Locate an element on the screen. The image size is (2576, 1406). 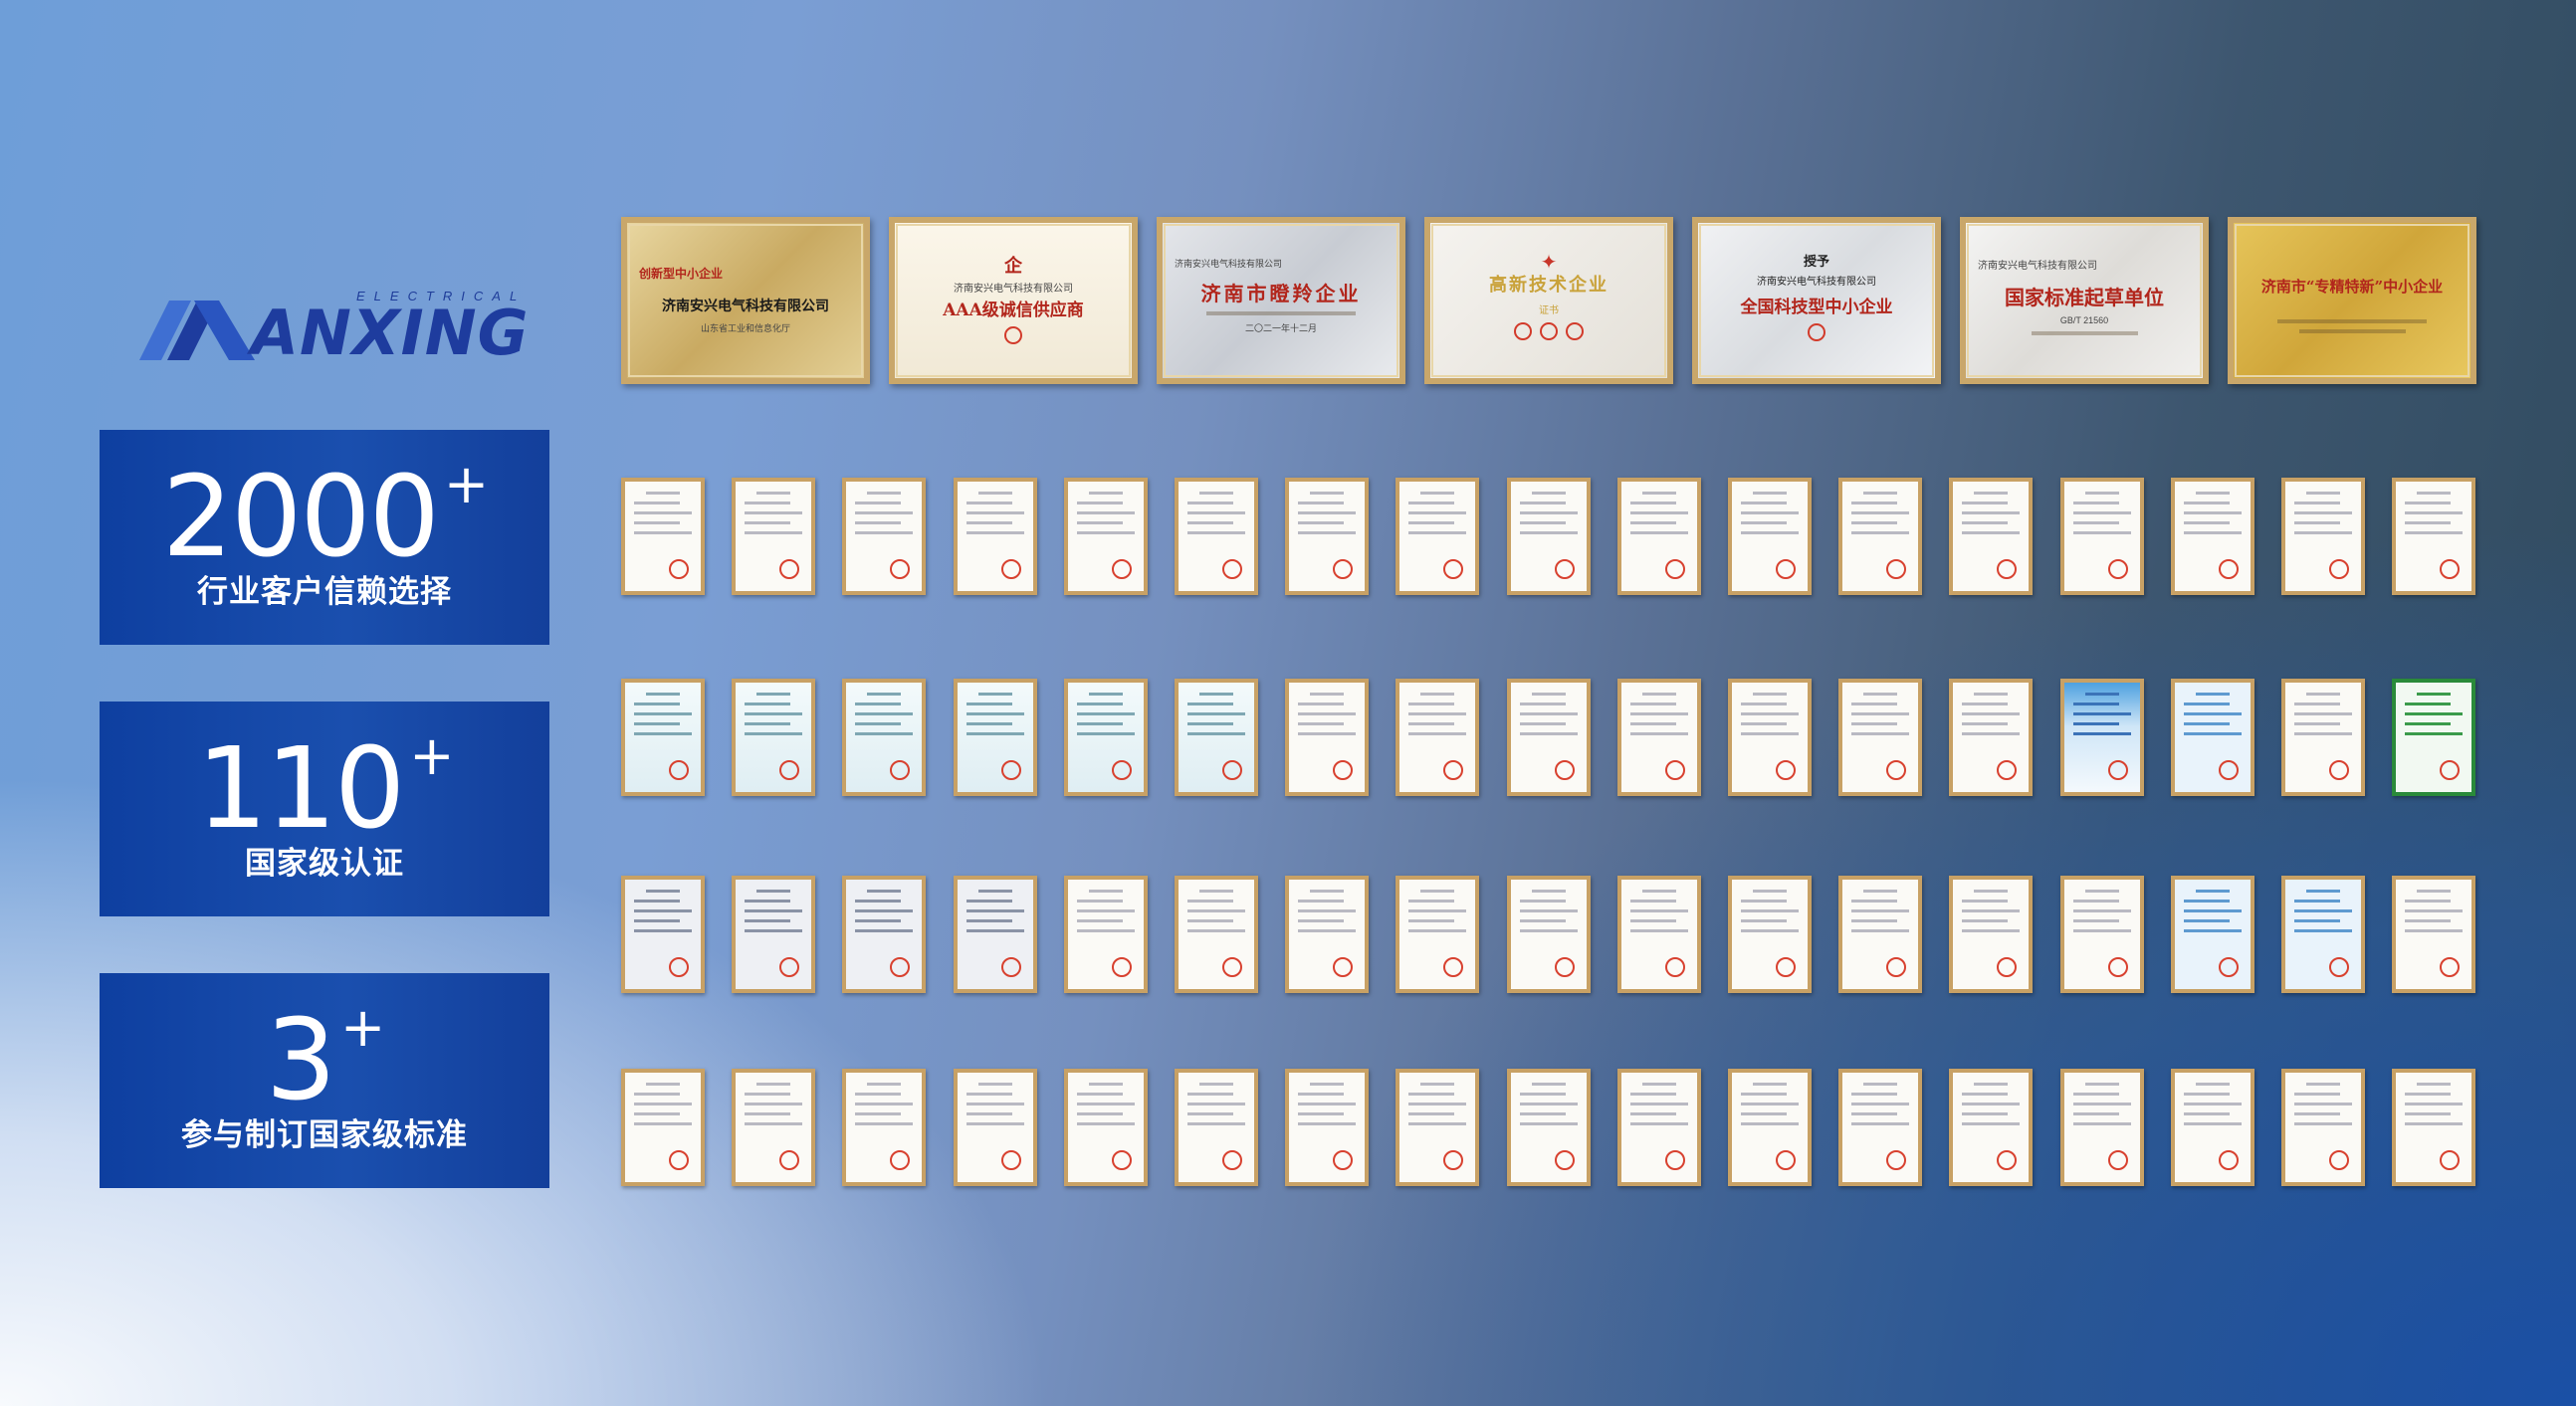
plaque-high-tech-enterprise: ✦ 高新技术企业 证书 is located at coordinates (1548, 300).